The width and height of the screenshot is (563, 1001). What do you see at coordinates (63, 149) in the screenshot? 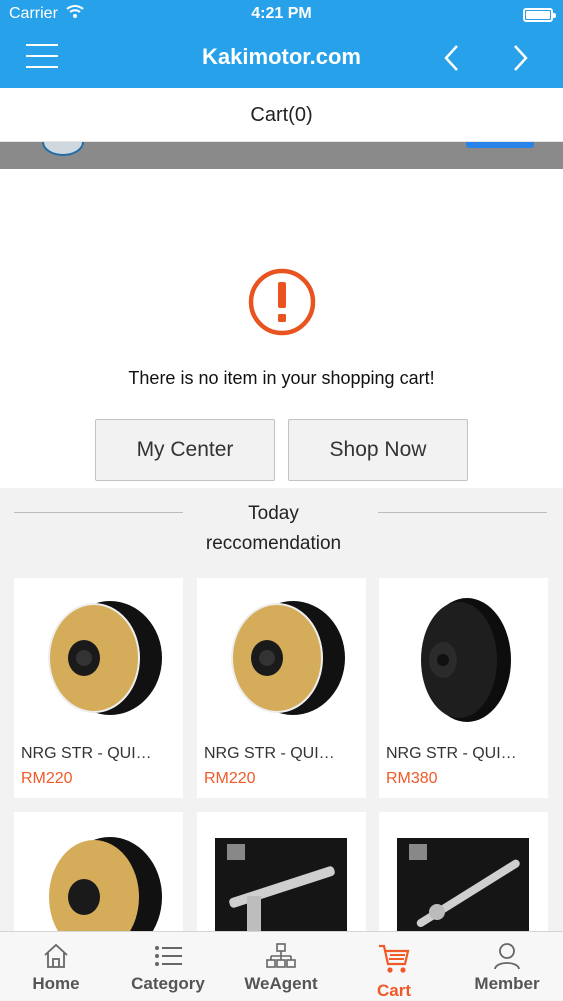
I see `banner-logo` at bounding box center [63, 149].